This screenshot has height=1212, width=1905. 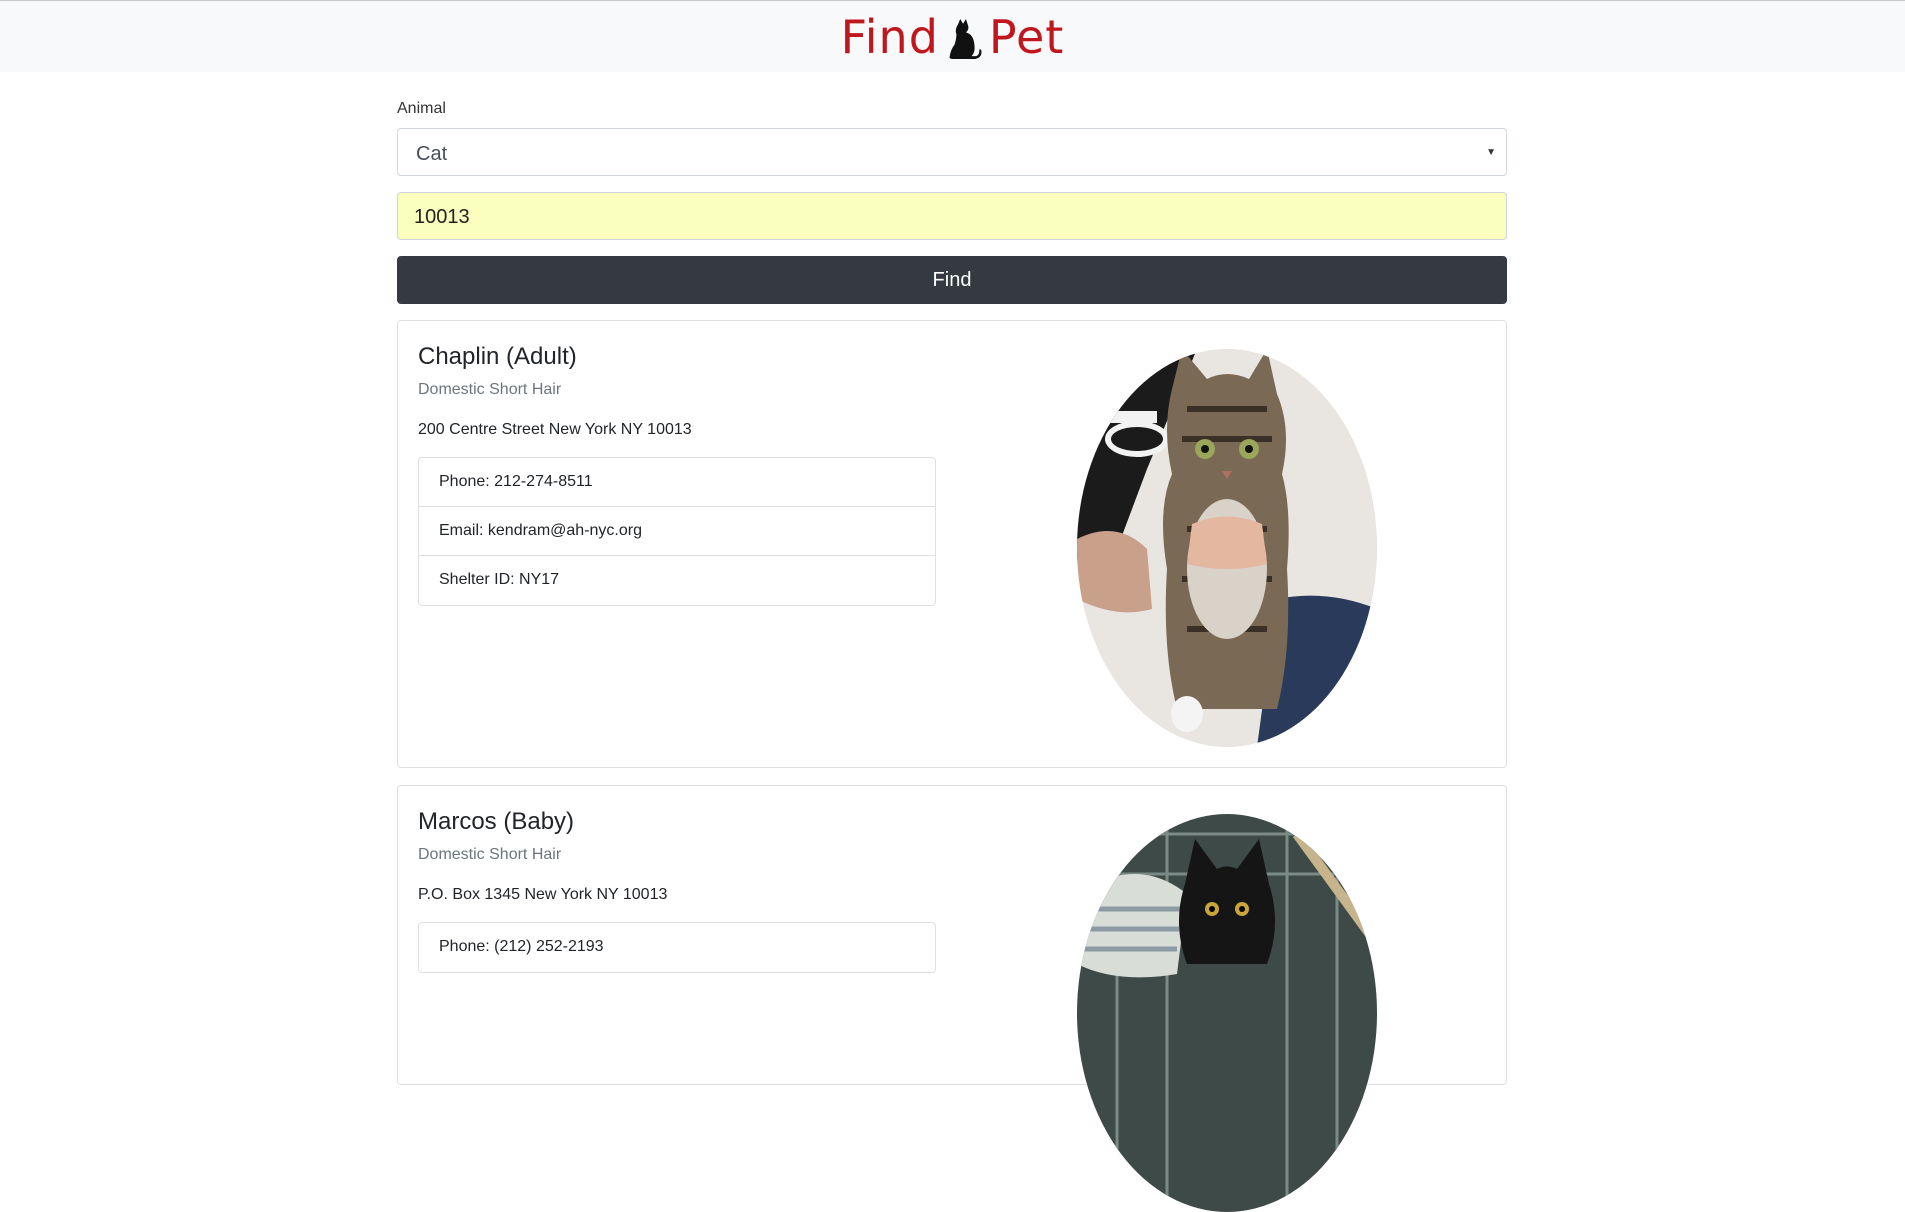 What do you see at coordinates (543, 894) in the screenshot?
I see `pet-address: P.O. Box 1345 New York NY 10013` at bounding box center [543, 894].